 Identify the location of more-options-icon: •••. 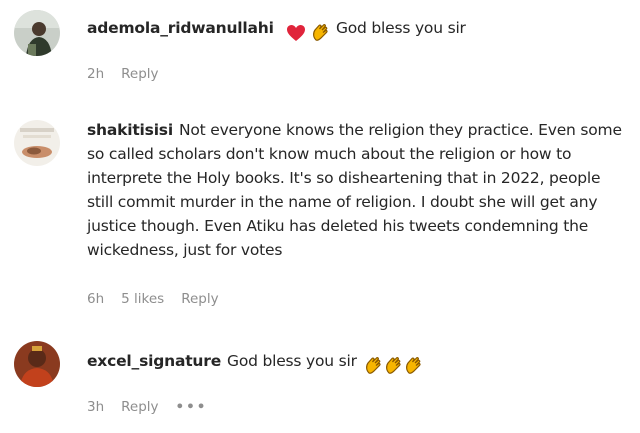
(192, 407).